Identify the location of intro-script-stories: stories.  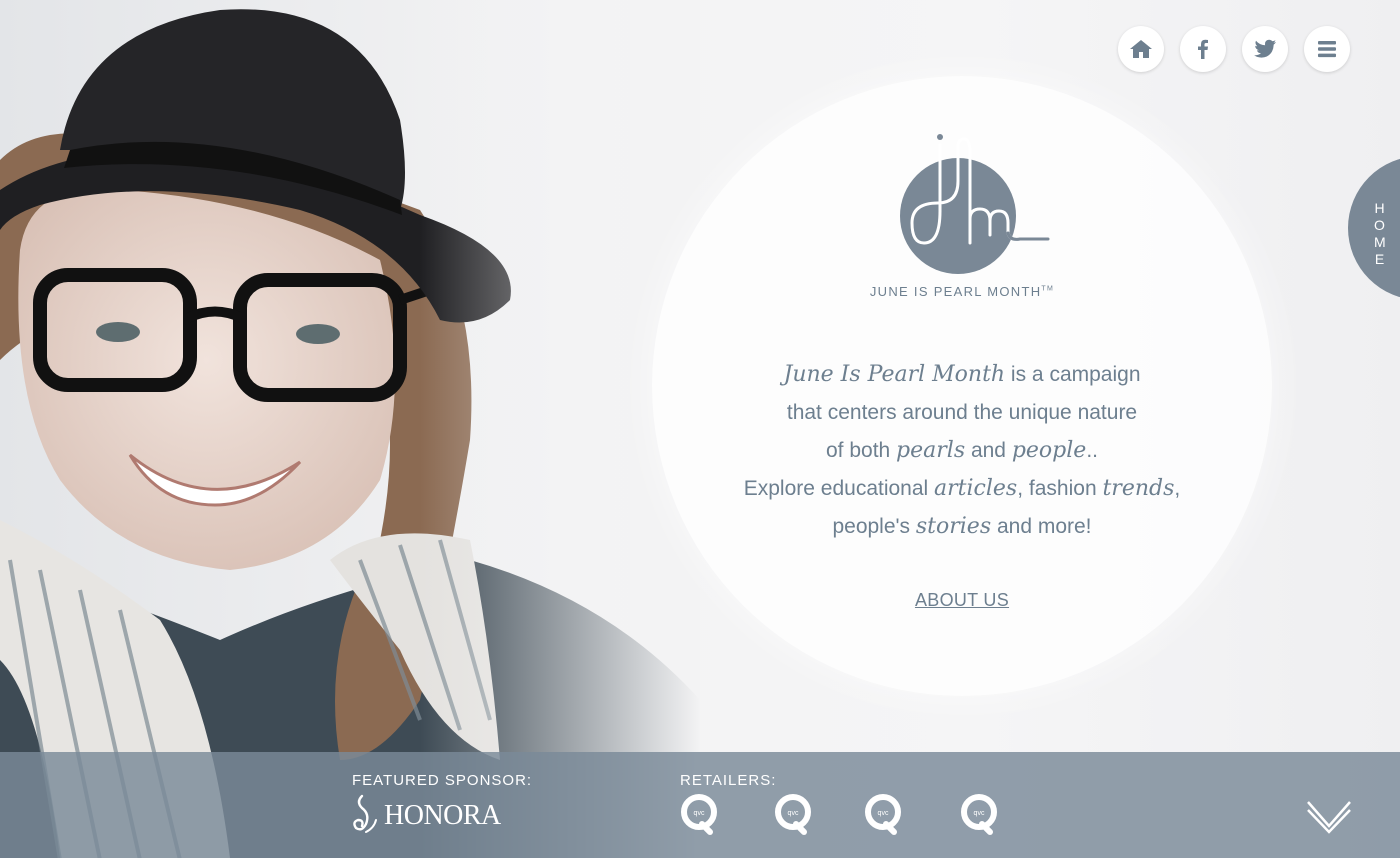
(953, 526).